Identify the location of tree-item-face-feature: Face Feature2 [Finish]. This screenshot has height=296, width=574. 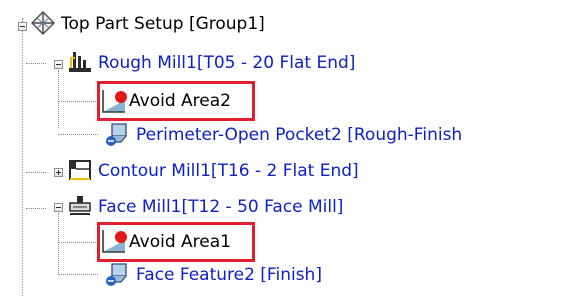
(229, 275).